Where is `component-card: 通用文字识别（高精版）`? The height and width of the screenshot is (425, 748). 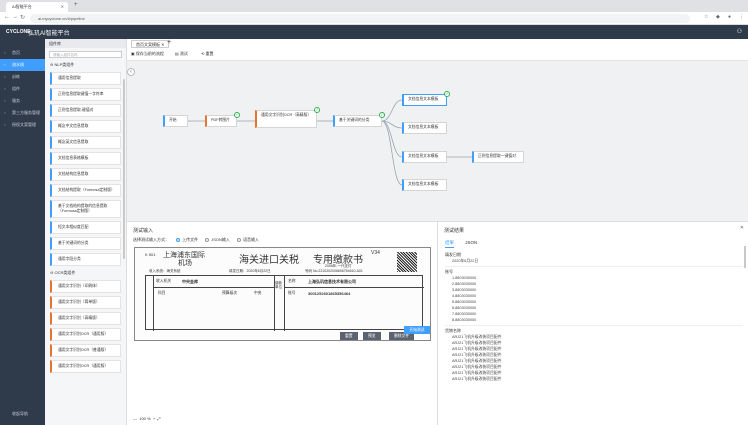
component-card: 通用文字识别（高精版） is located at coordinates (85, 318).